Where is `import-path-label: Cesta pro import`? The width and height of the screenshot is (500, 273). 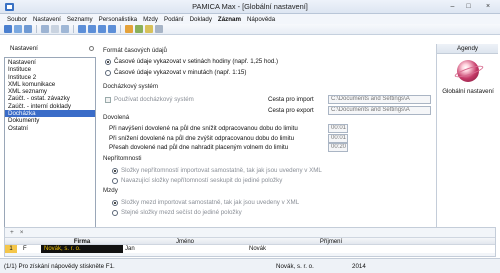
import-path-label: Cesta pro import is located at coordinates (291, 99).